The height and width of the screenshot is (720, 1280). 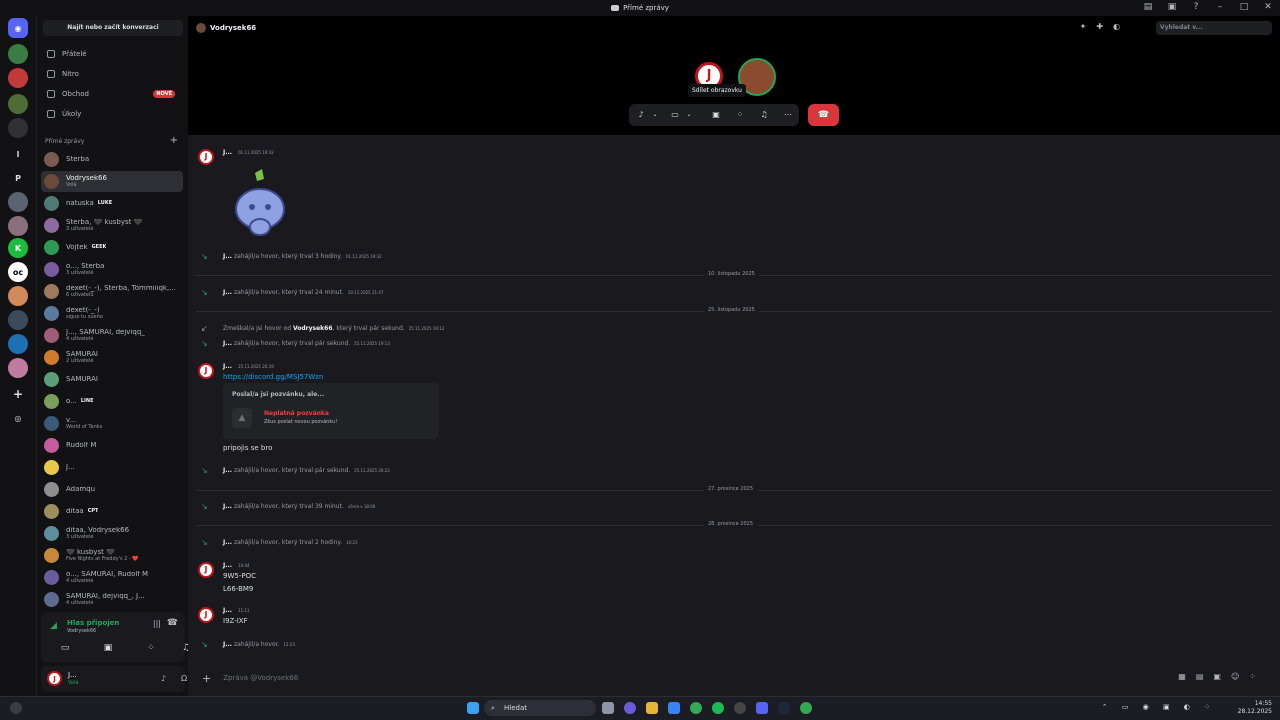 I want to click on server-icon: P, so click(x=18, y=178).